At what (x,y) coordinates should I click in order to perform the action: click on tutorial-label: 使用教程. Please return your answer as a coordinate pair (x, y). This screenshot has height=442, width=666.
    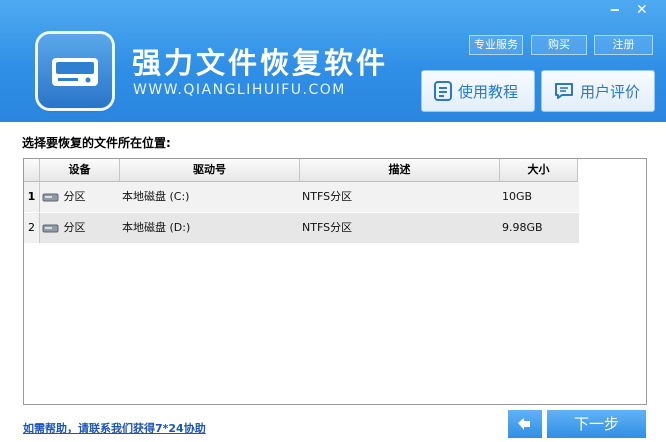
    Looking at the image, I should click on (488, 91).